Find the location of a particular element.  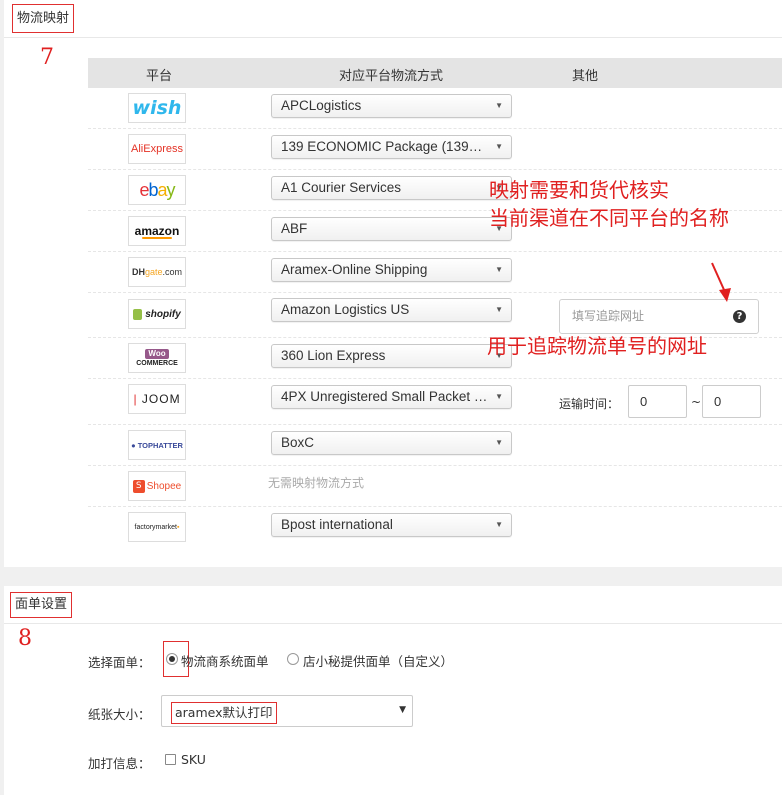

method-select: Aramex-Online Shipping is located at coordinates (391, 270).